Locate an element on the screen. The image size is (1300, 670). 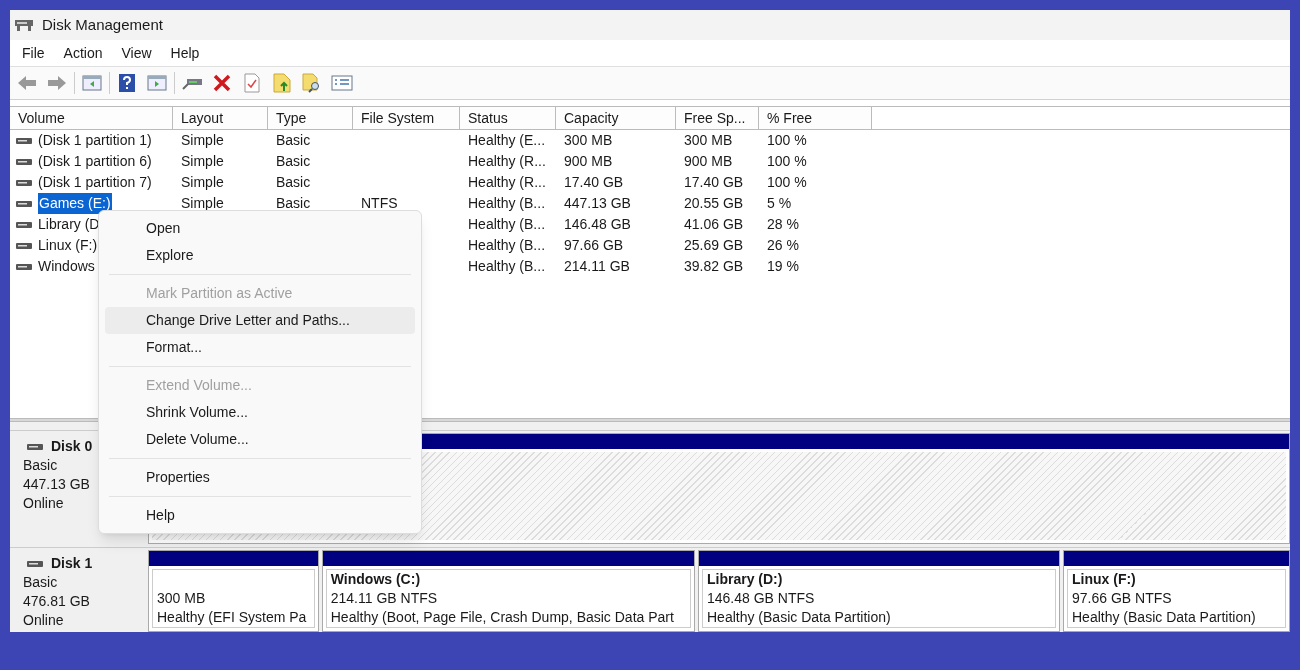
partition-size: 300 MB is located at coordinates (182, 598).